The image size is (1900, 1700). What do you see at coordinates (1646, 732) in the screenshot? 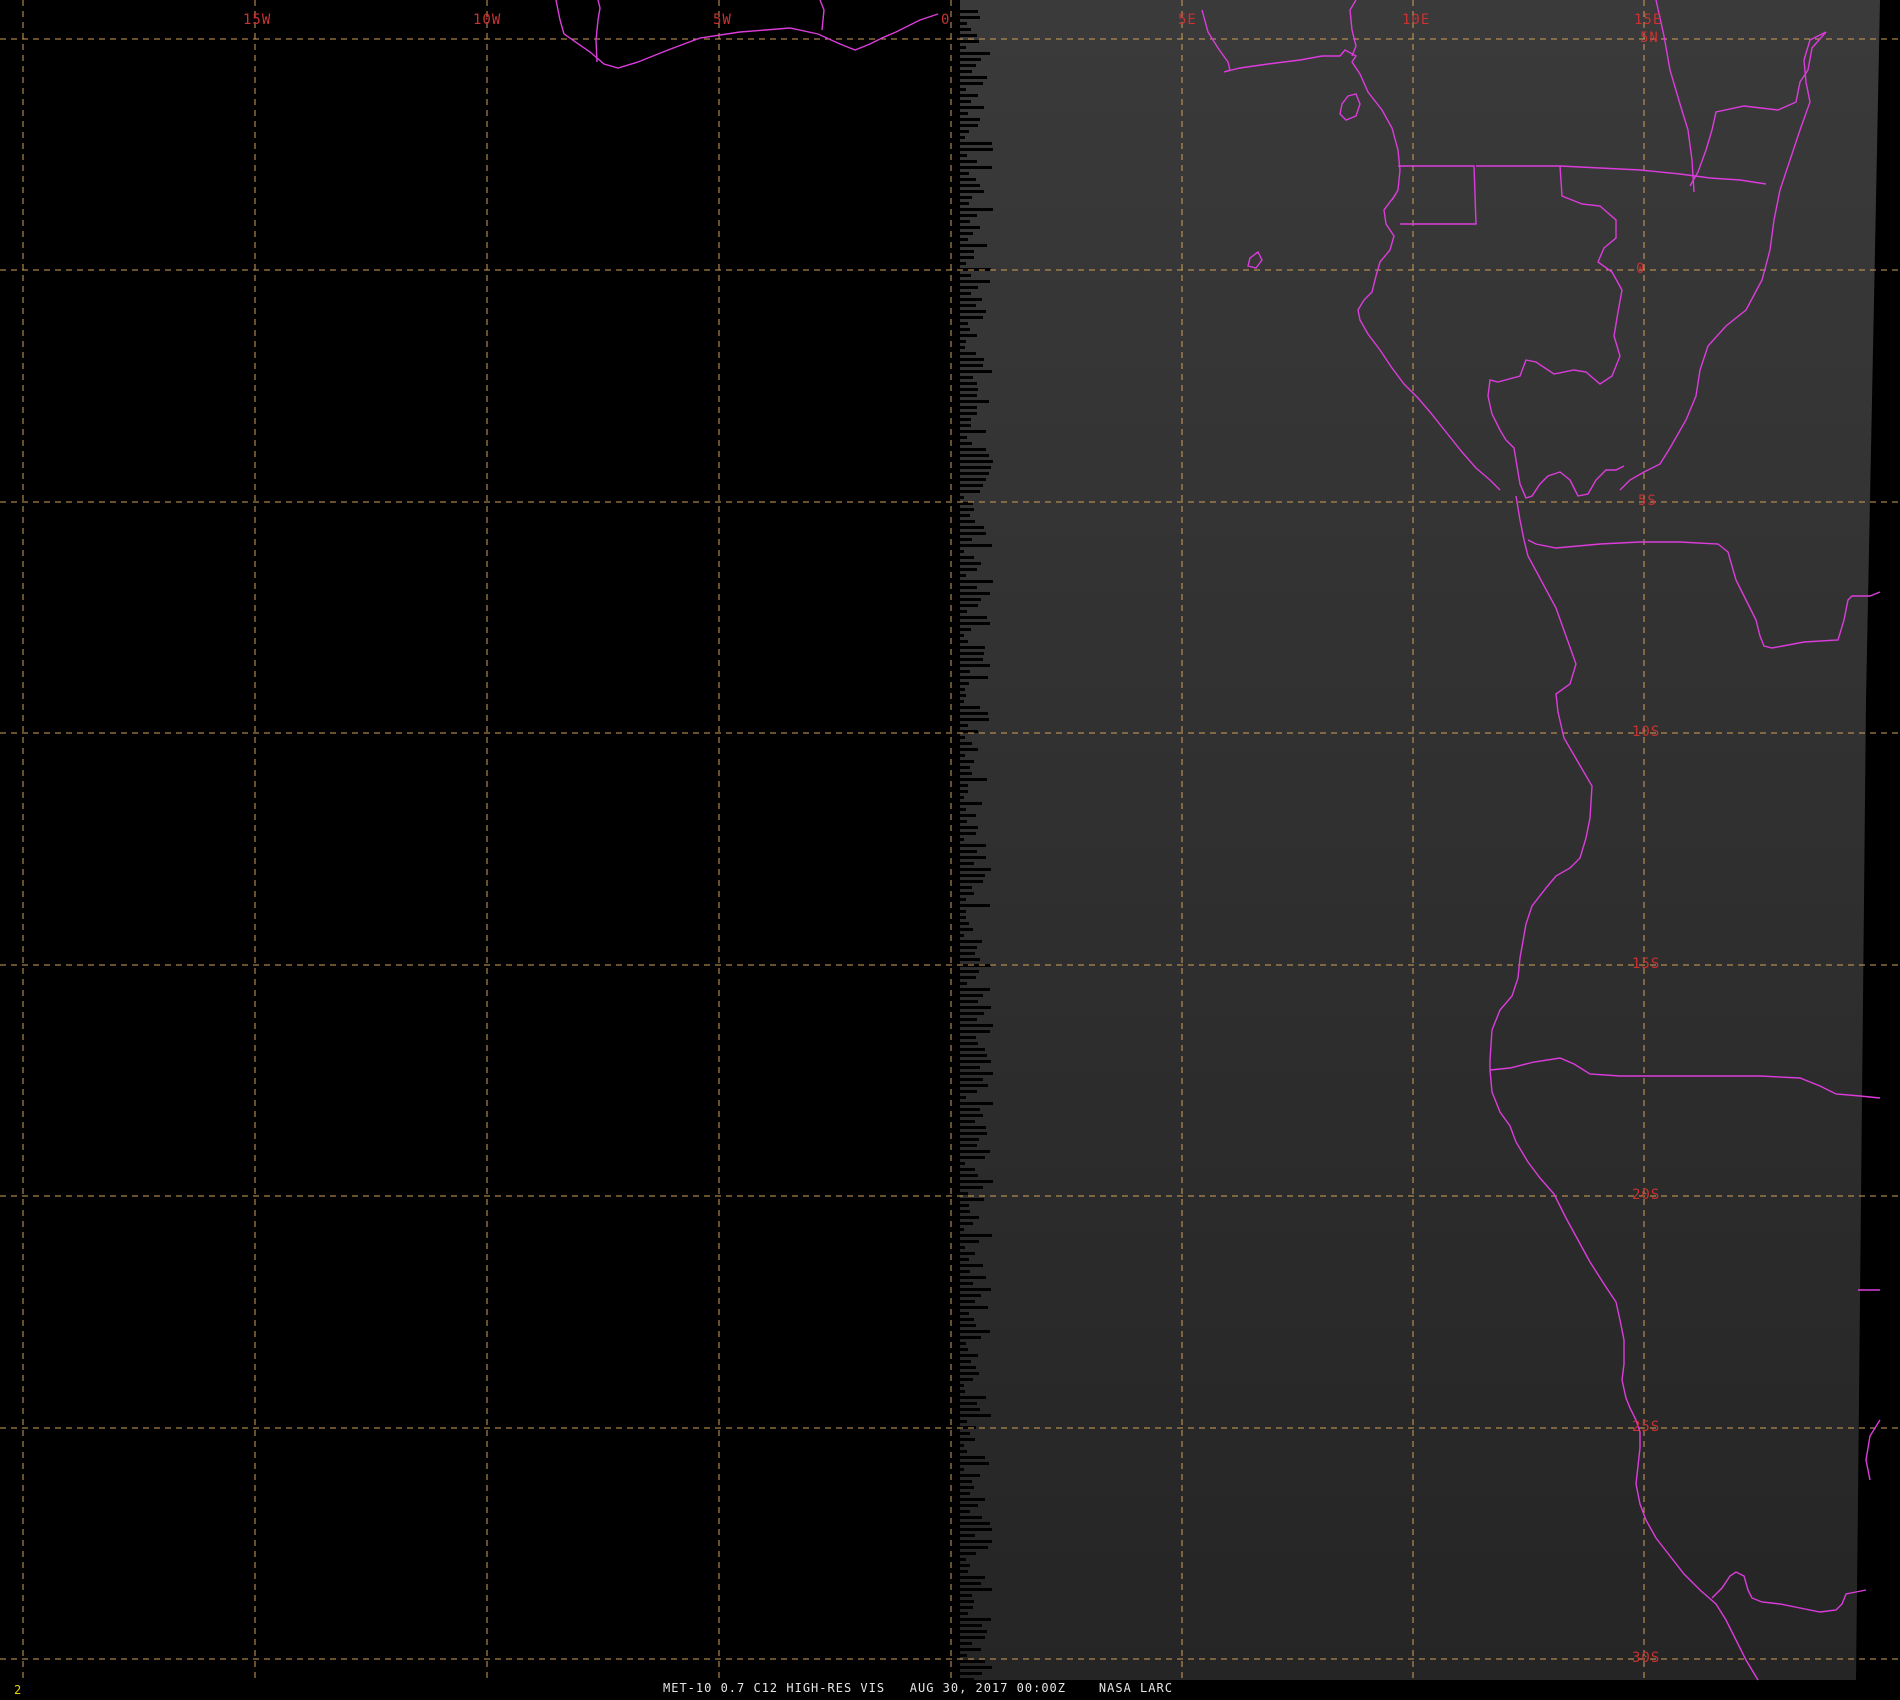
I see `lat-label-10s: 10S` at bounding box center [1646, 732].